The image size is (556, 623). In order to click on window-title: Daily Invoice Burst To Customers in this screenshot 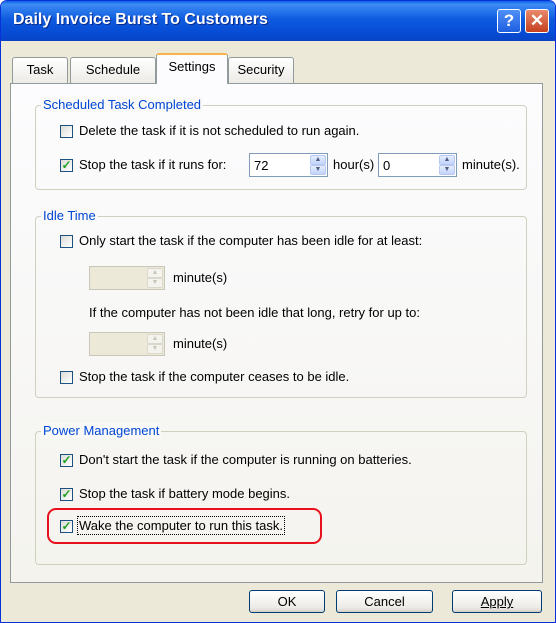, I will do `click(140, 19)`.